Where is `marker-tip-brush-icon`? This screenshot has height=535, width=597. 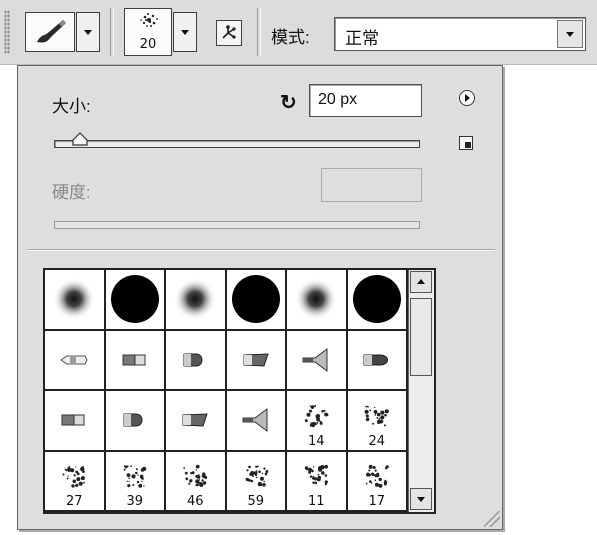 marker-tip-brush-icon is located at coordinates (74, 360).